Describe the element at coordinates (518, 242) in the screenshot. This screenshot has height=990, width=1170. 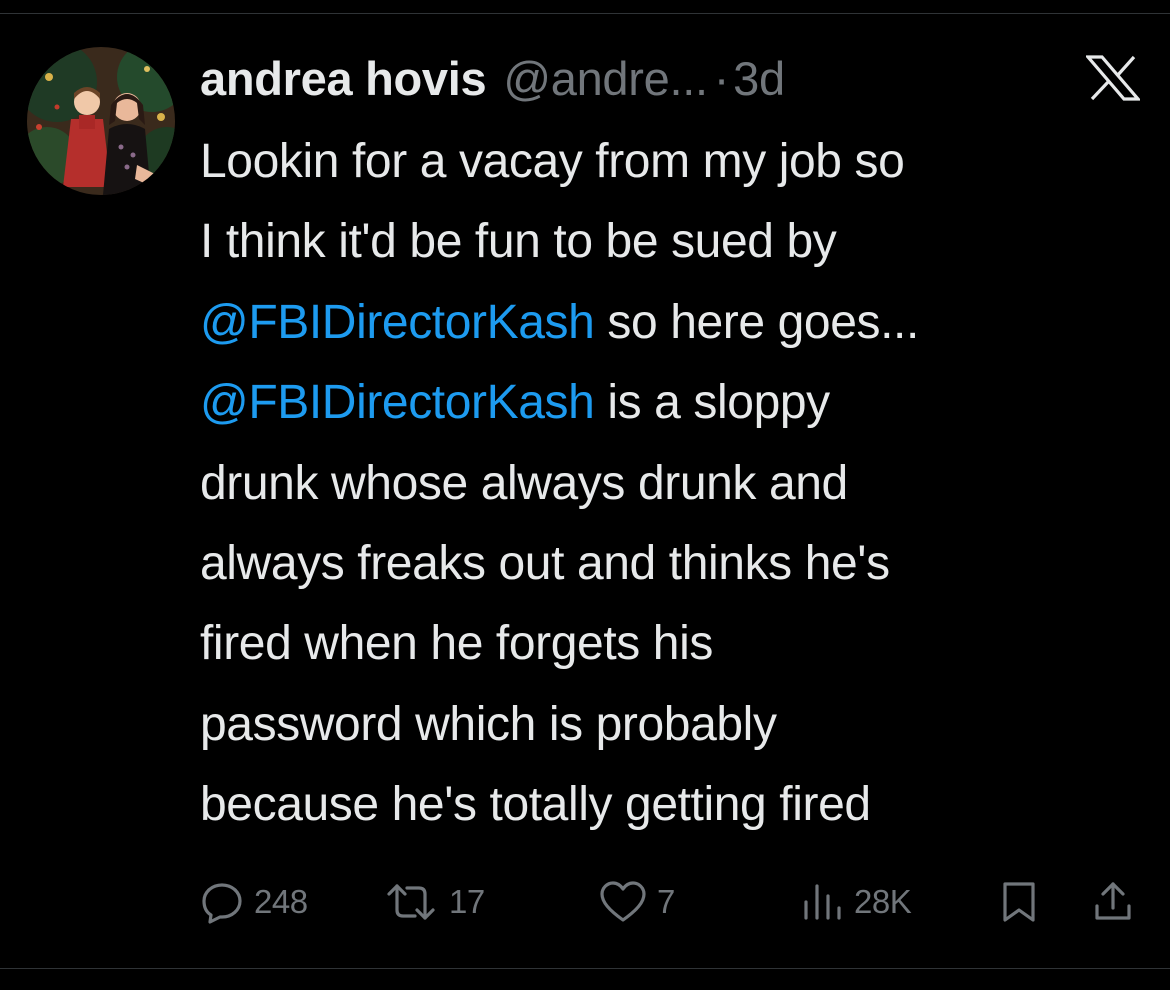
I see `tweet-text-segment: I think it'd be fun to be sued by` at that location.